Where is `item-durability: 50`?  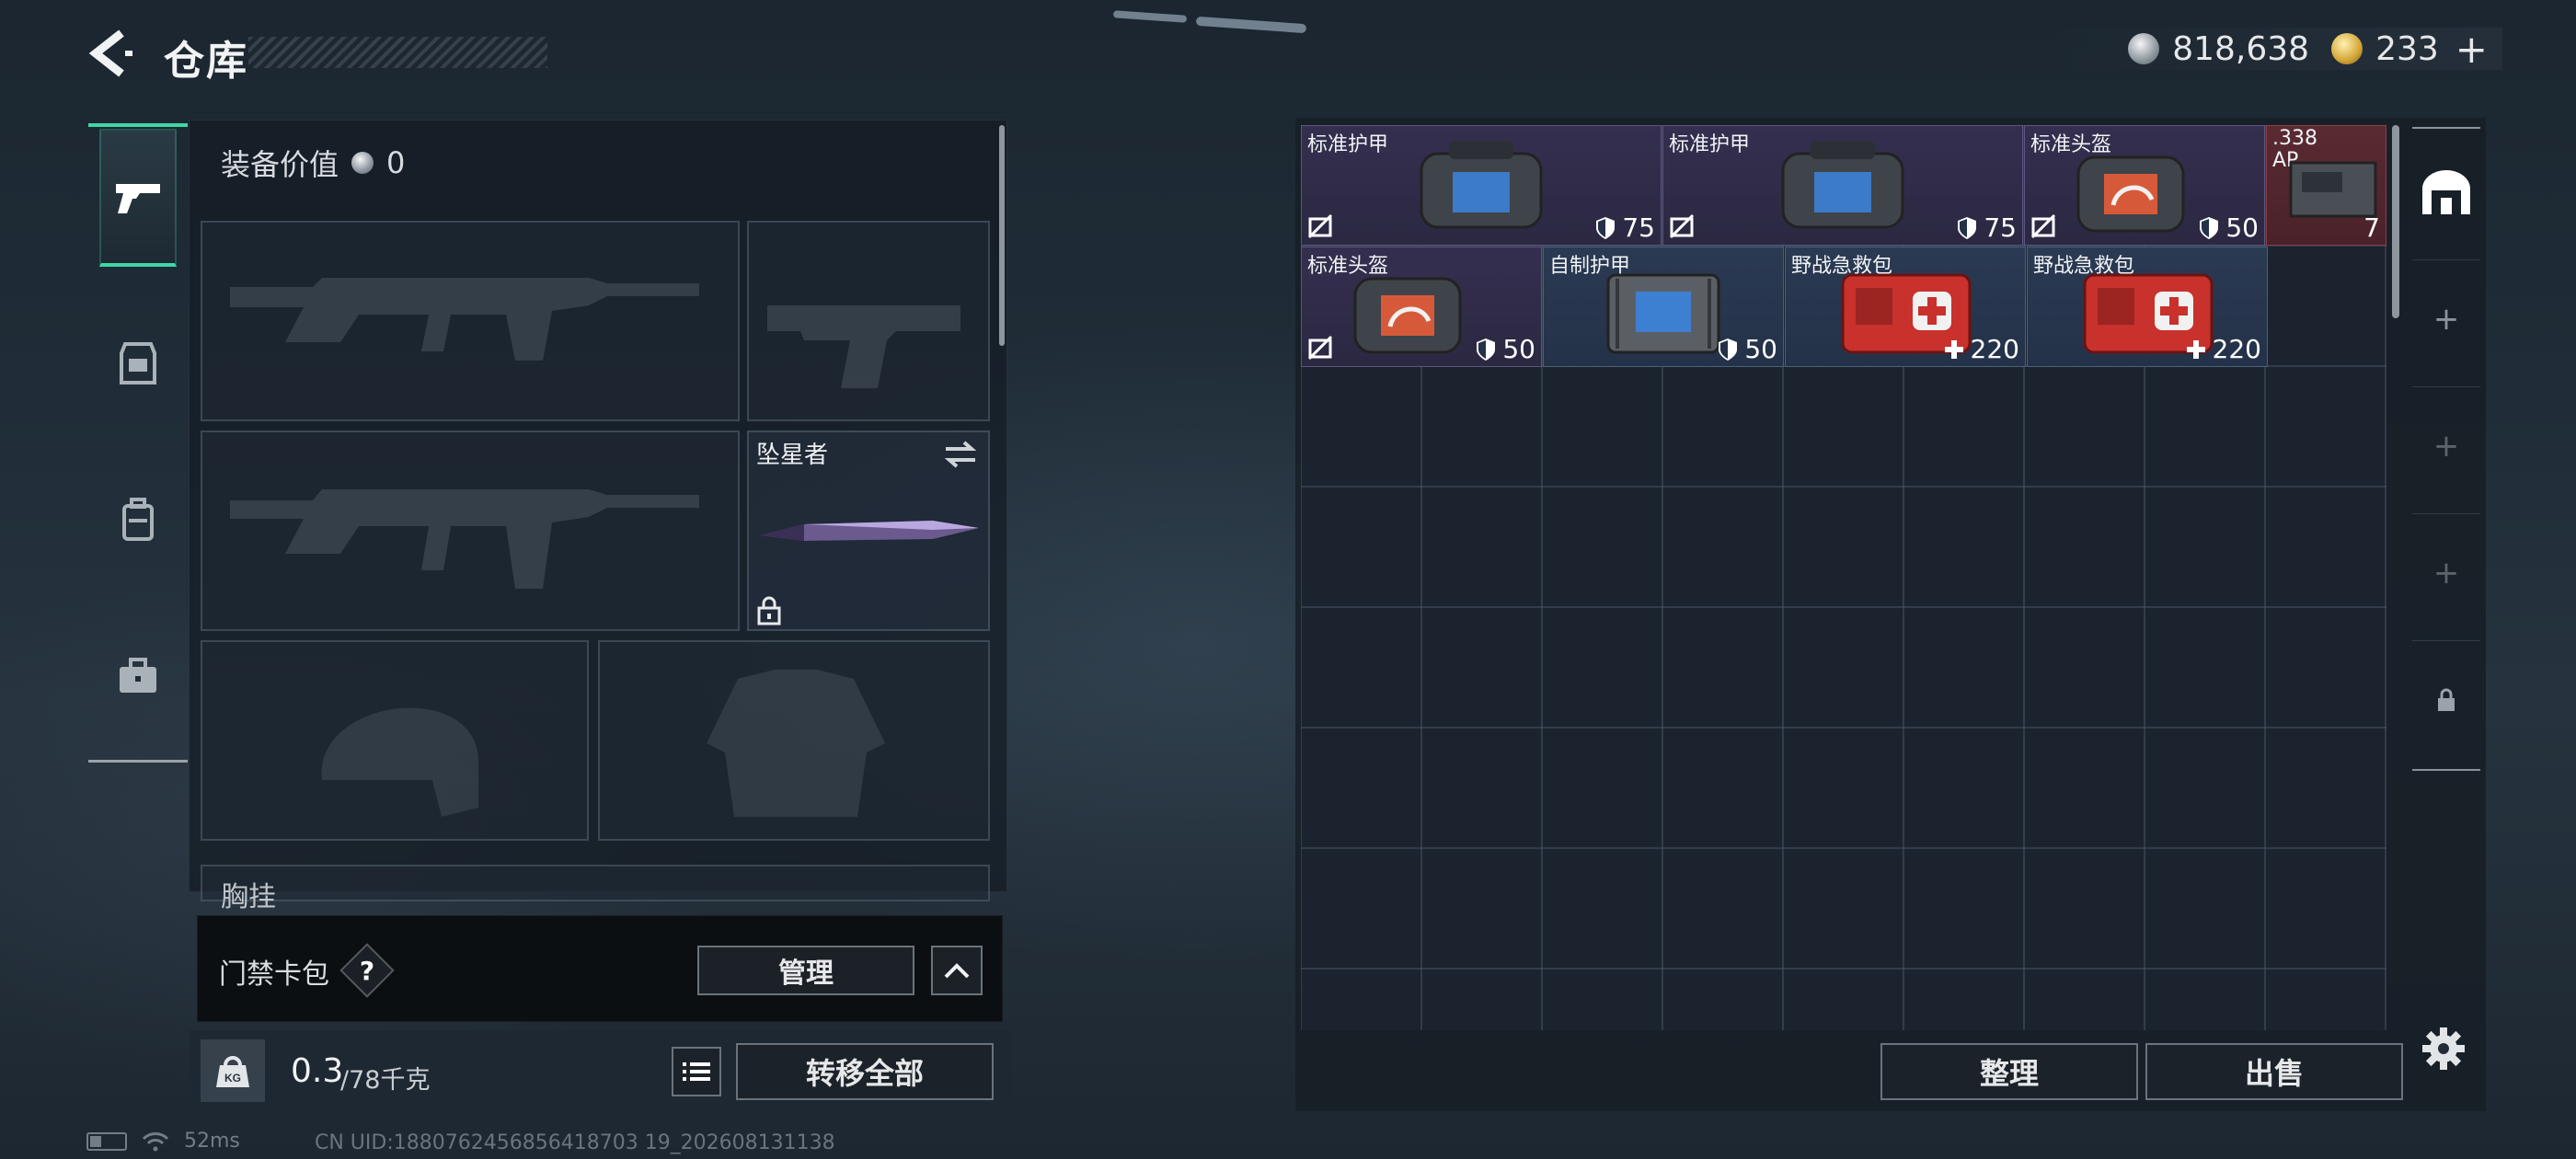
item-durability: 50 is located at coordinates (1505, 349).